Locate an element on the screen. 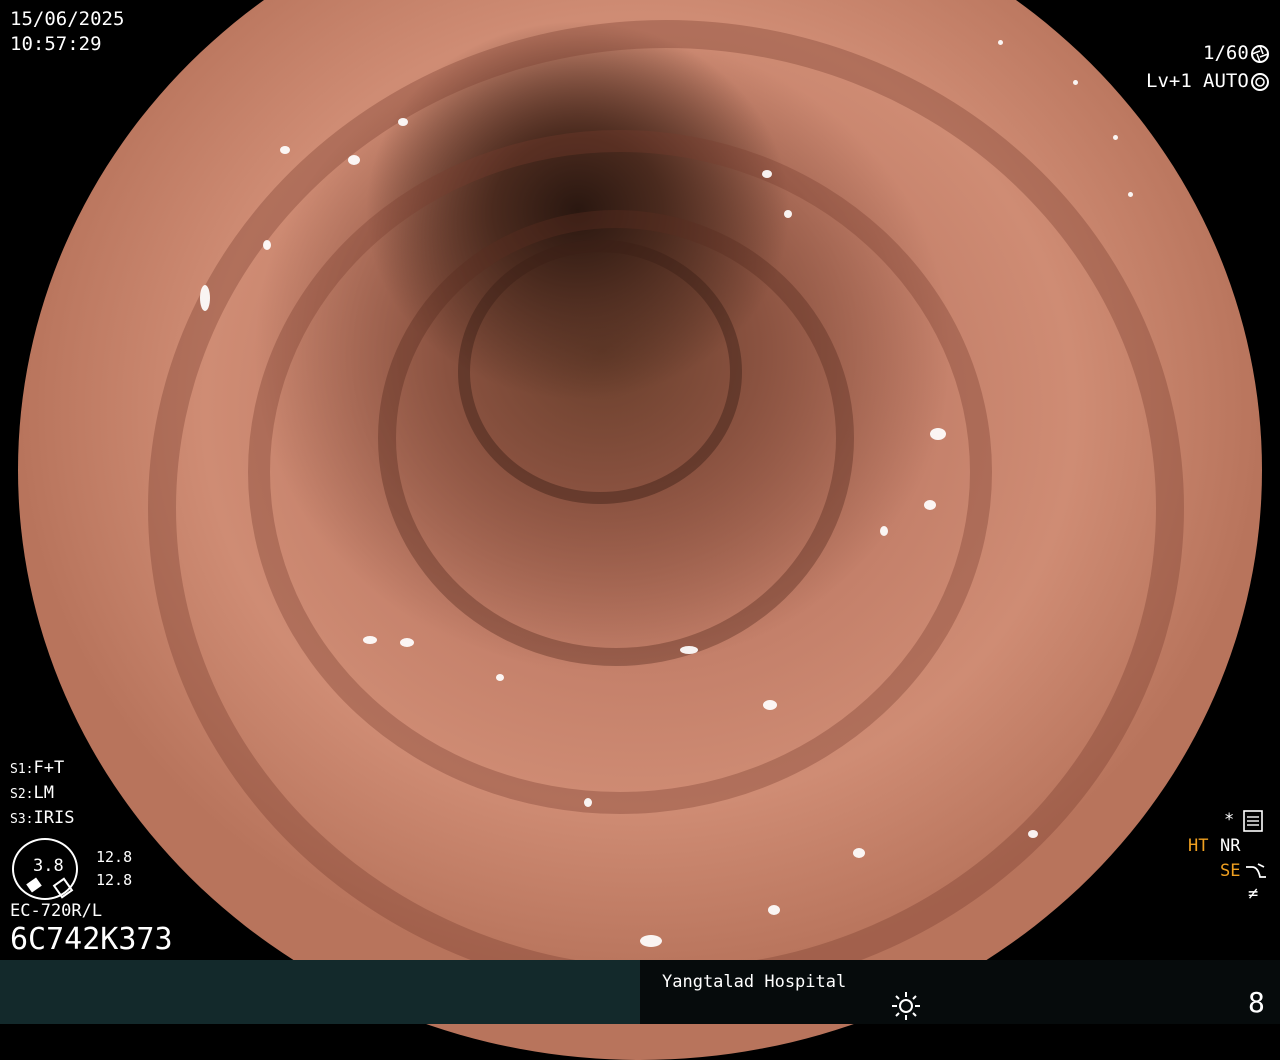 Image resolution: width=1280 pixels, height=1060 pixels. setting-s3: S3:IRIS is located at coordinates (42, 818).